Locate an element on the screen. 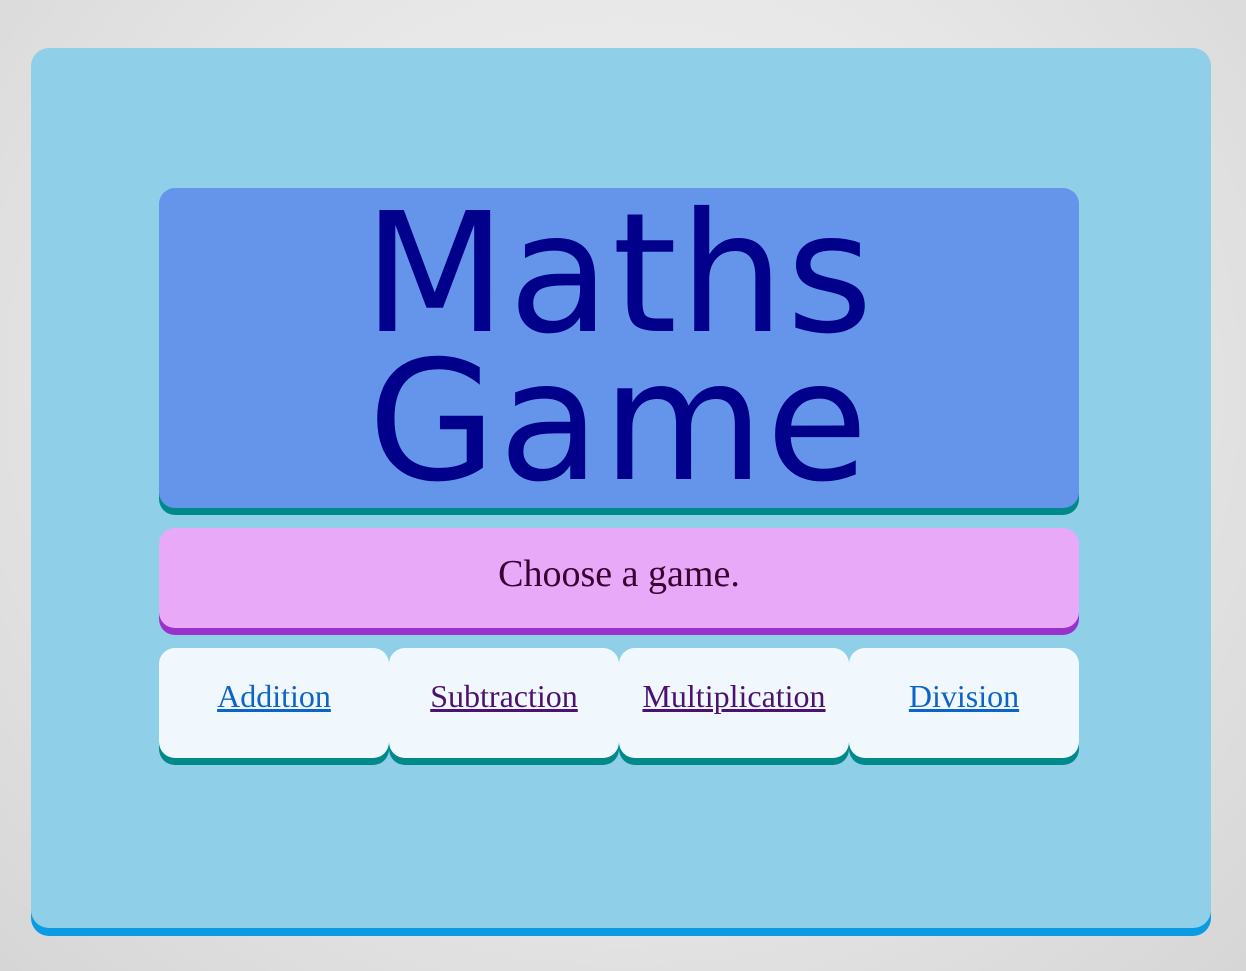 This screenshot has height=971, width=1246. game-card-addition: Addition is located at coordinates (274, 703).